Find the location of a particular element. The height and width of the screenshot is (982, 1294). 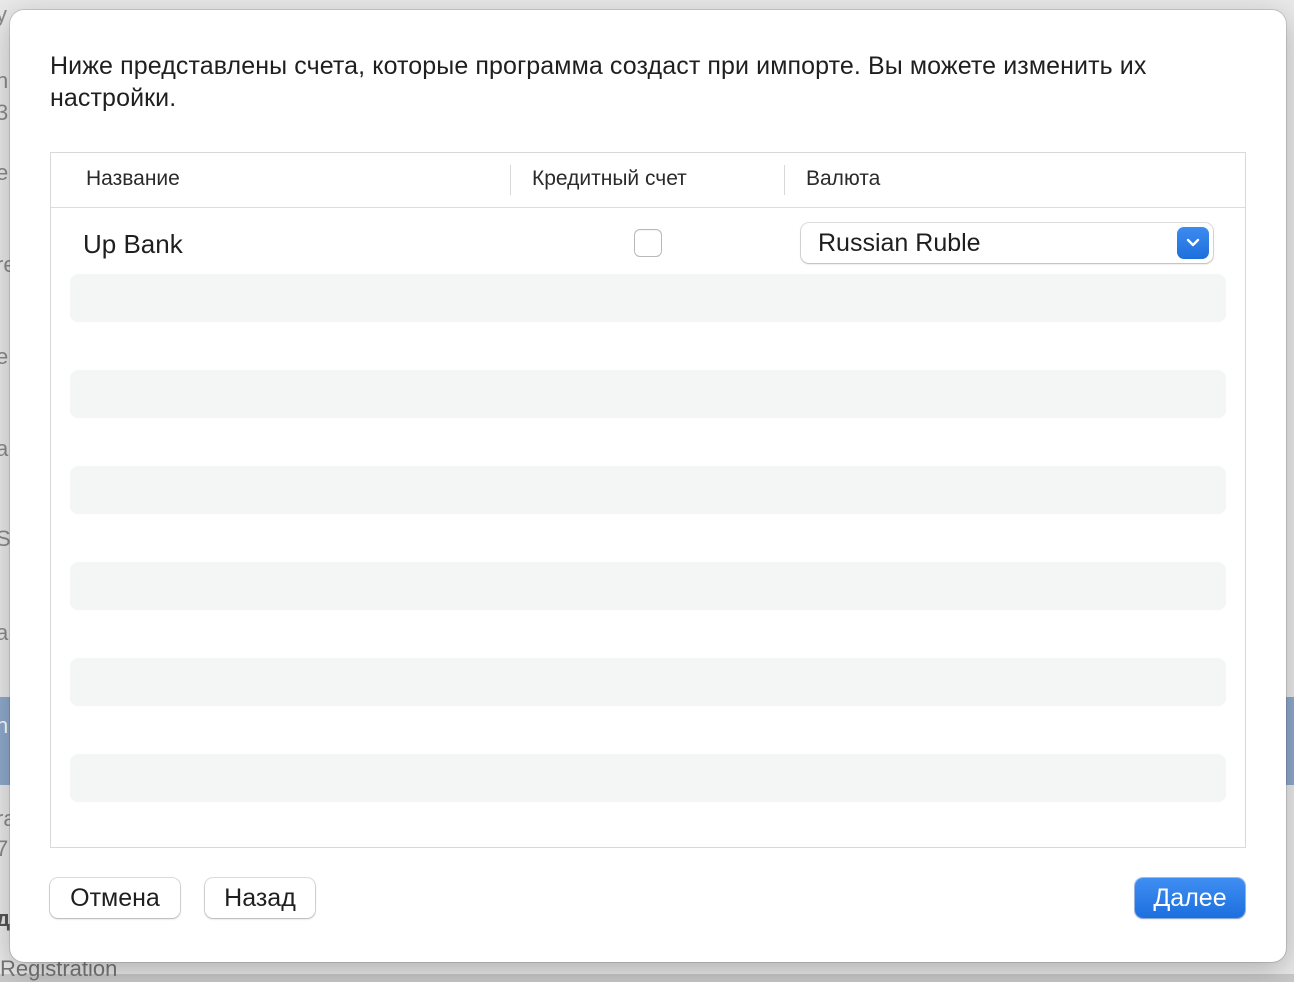

next-button: Далее is located at coordinates (1190, 898).